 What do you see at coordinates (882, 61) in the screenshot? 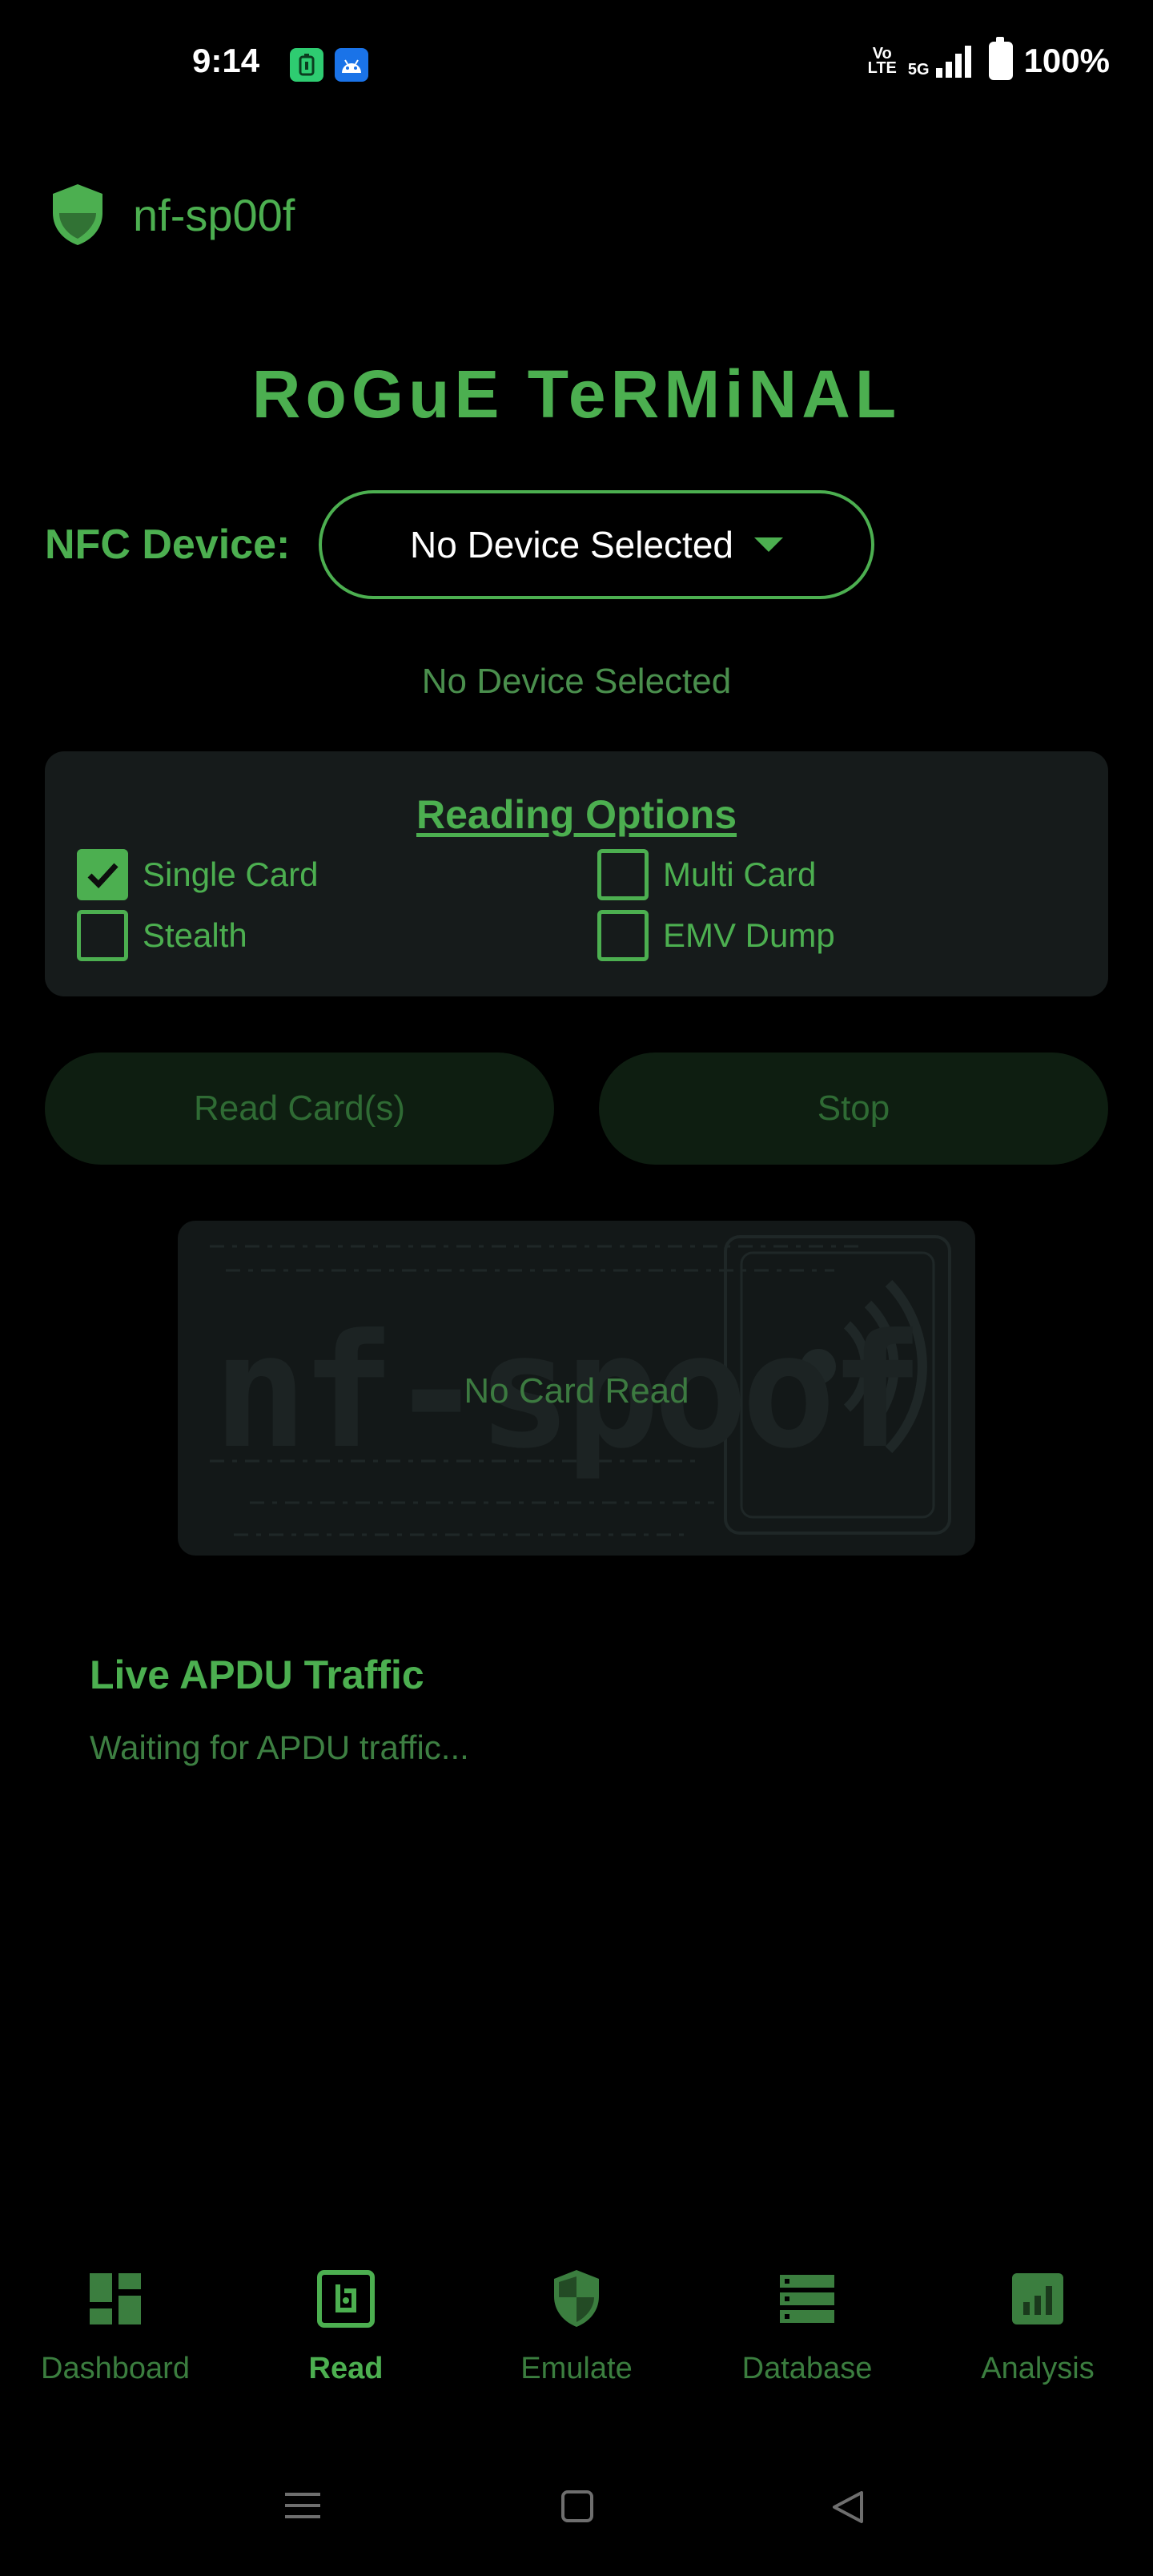
I see `volte-indicator: Vo LTE` at bounding box center [882, 61].